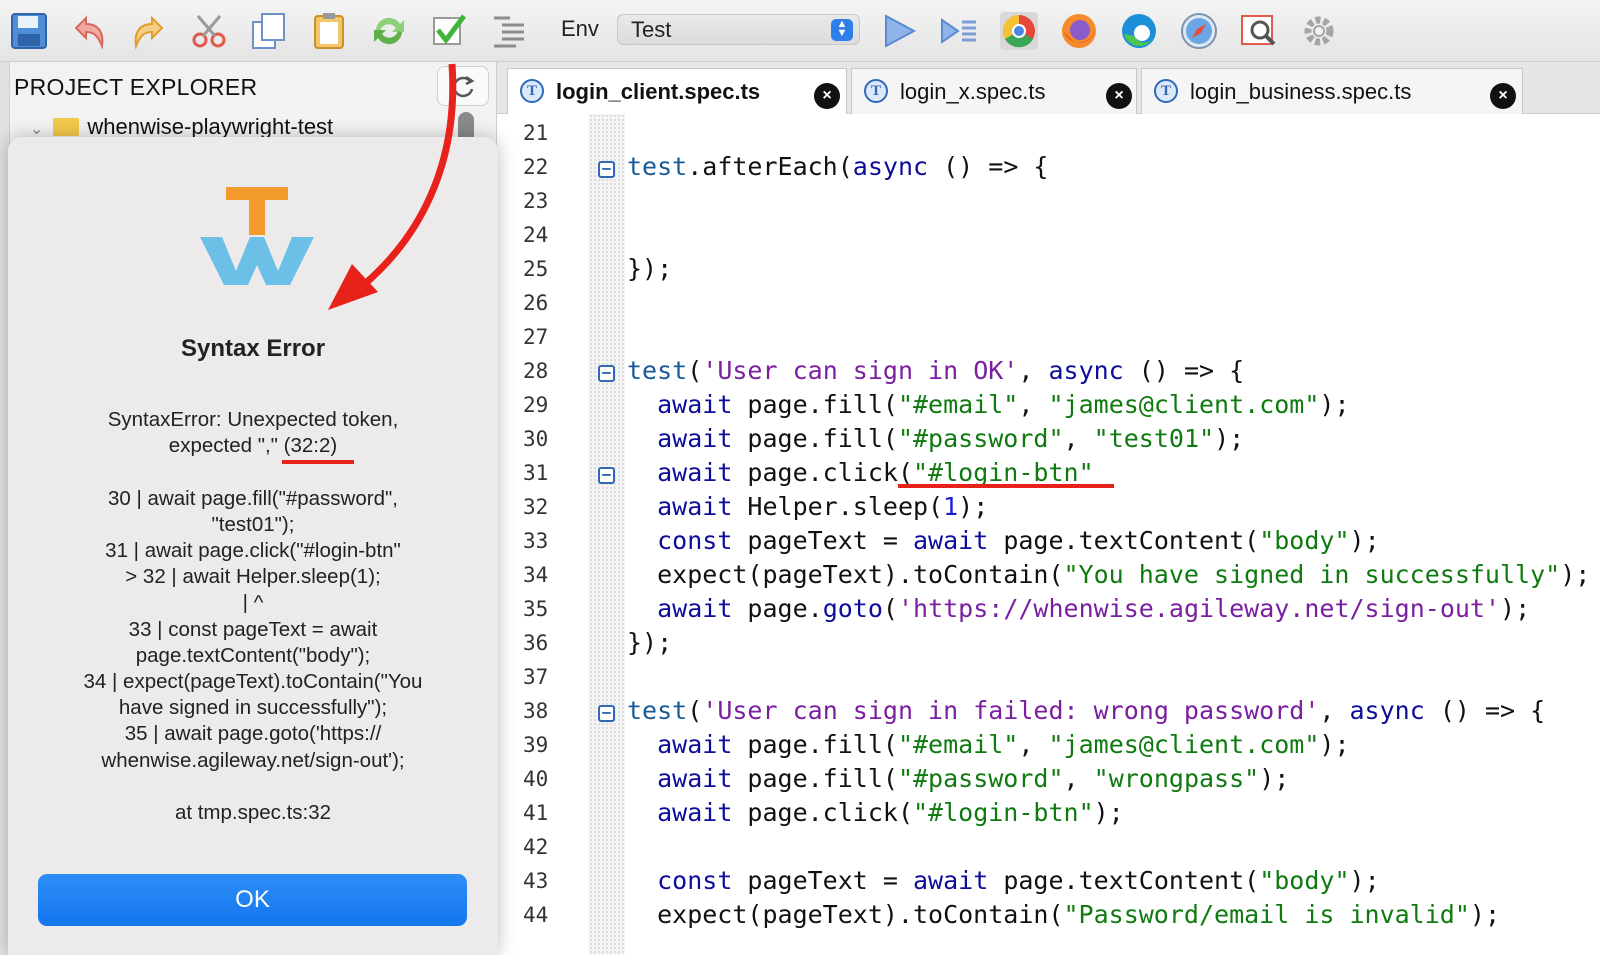 The image size is (1600, 955). I want to click on line-number: 42, so click(536, 847).